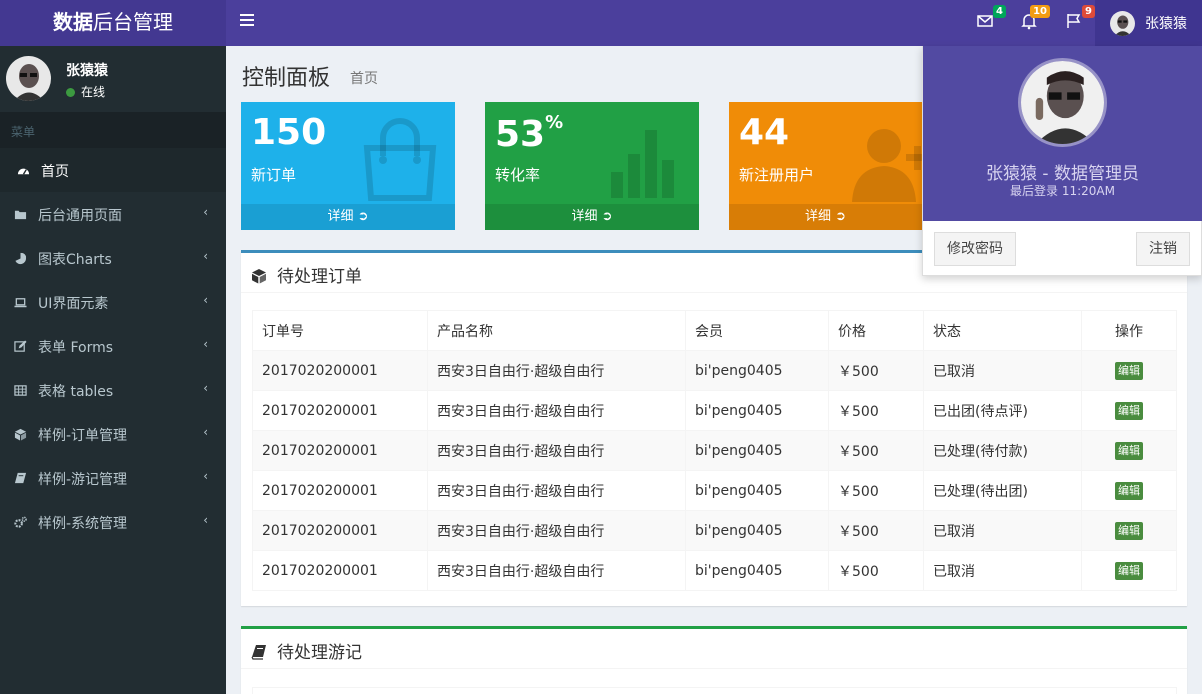 This screenshot has width=1202, height=694. I want to click on sidebar-item-system-management: 样例-系统管理 ‹, so click(113, 522).